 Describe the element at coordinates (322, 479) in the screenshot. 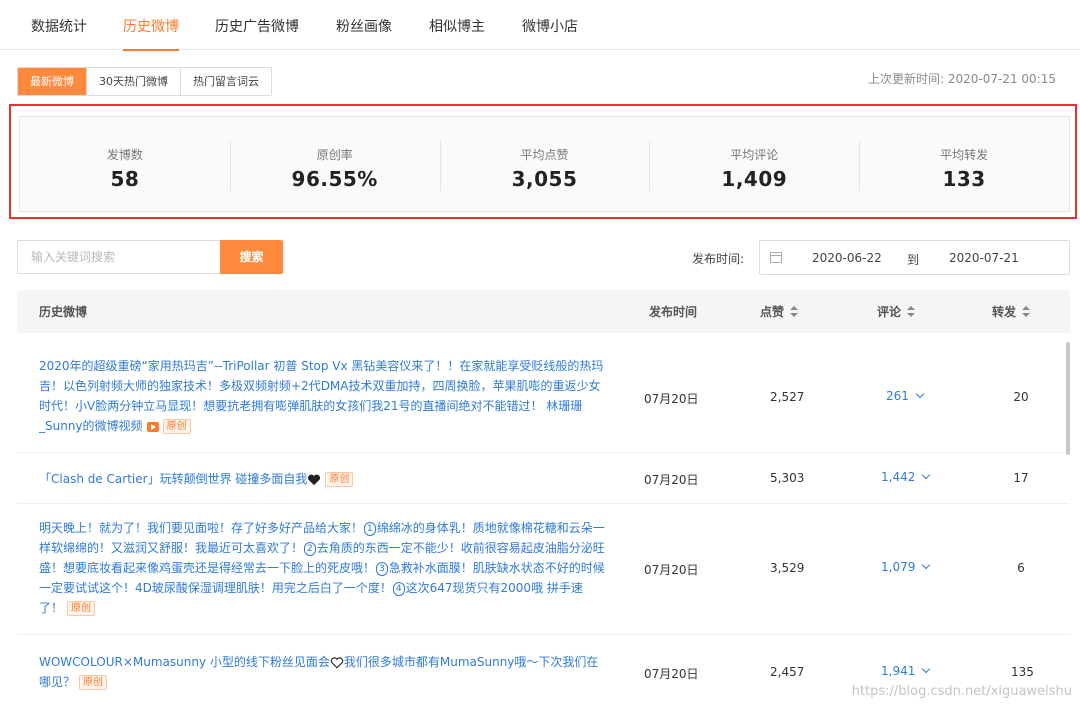

I see `post-text: 「Clash de Cartier」玩转颠倒世界 碰撞多面自我 原创` at that location.